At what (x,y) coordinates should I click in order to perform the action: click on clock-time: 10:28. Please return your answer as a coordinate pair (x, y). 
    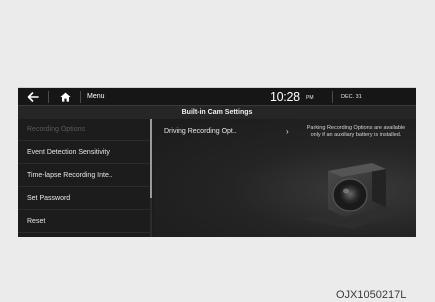
    Looking at the image, I should click on (285, 97).